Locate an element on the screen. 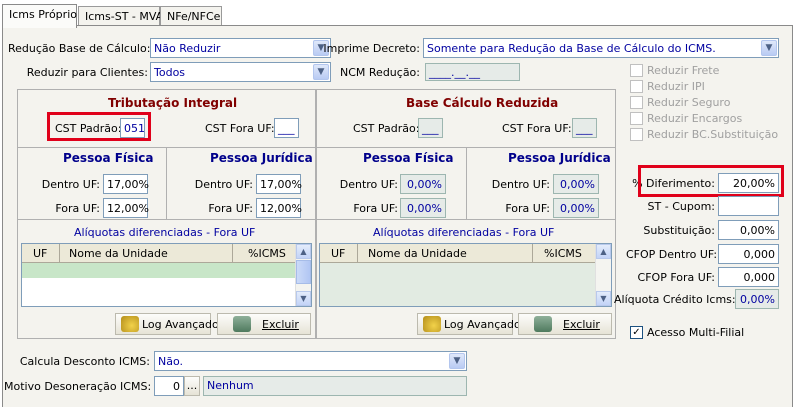 This screenshot has width=795, height=407. pf-fora-input: 12,00% is located at coordinates (126, 208).